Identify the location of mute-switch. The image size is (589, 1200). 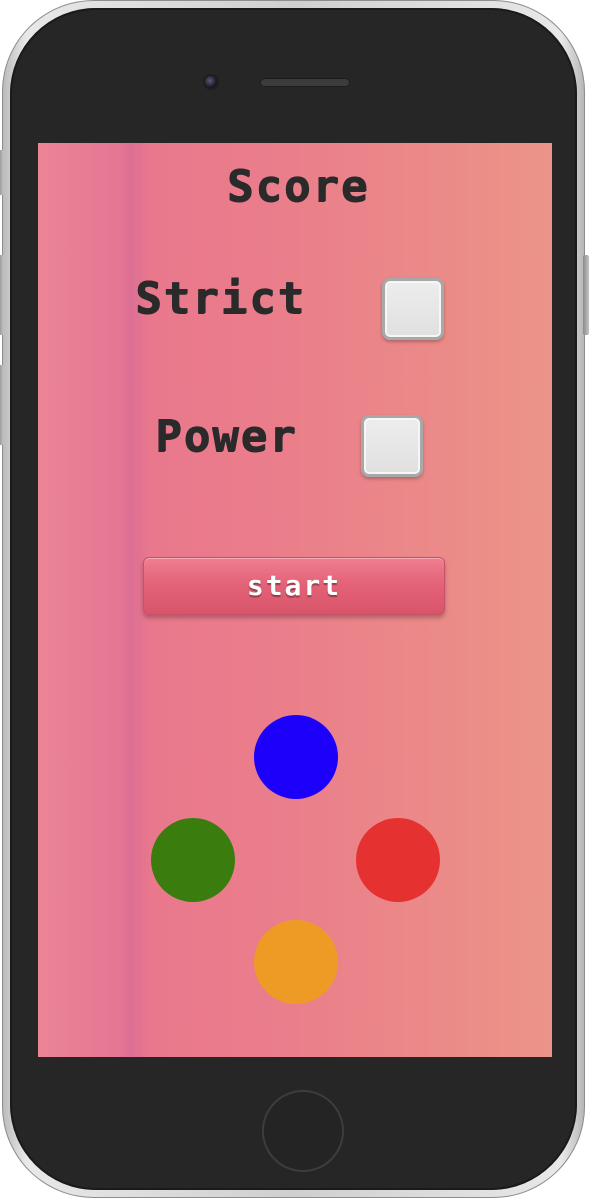
(2, 172).